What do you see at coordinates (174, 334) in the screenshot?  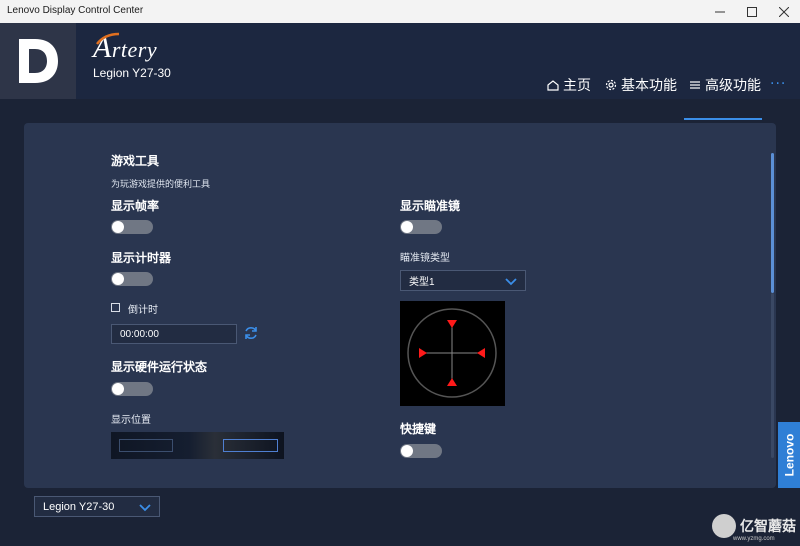 I see `timer-time-input: 00:00:00` at bounding box center [174, 334].